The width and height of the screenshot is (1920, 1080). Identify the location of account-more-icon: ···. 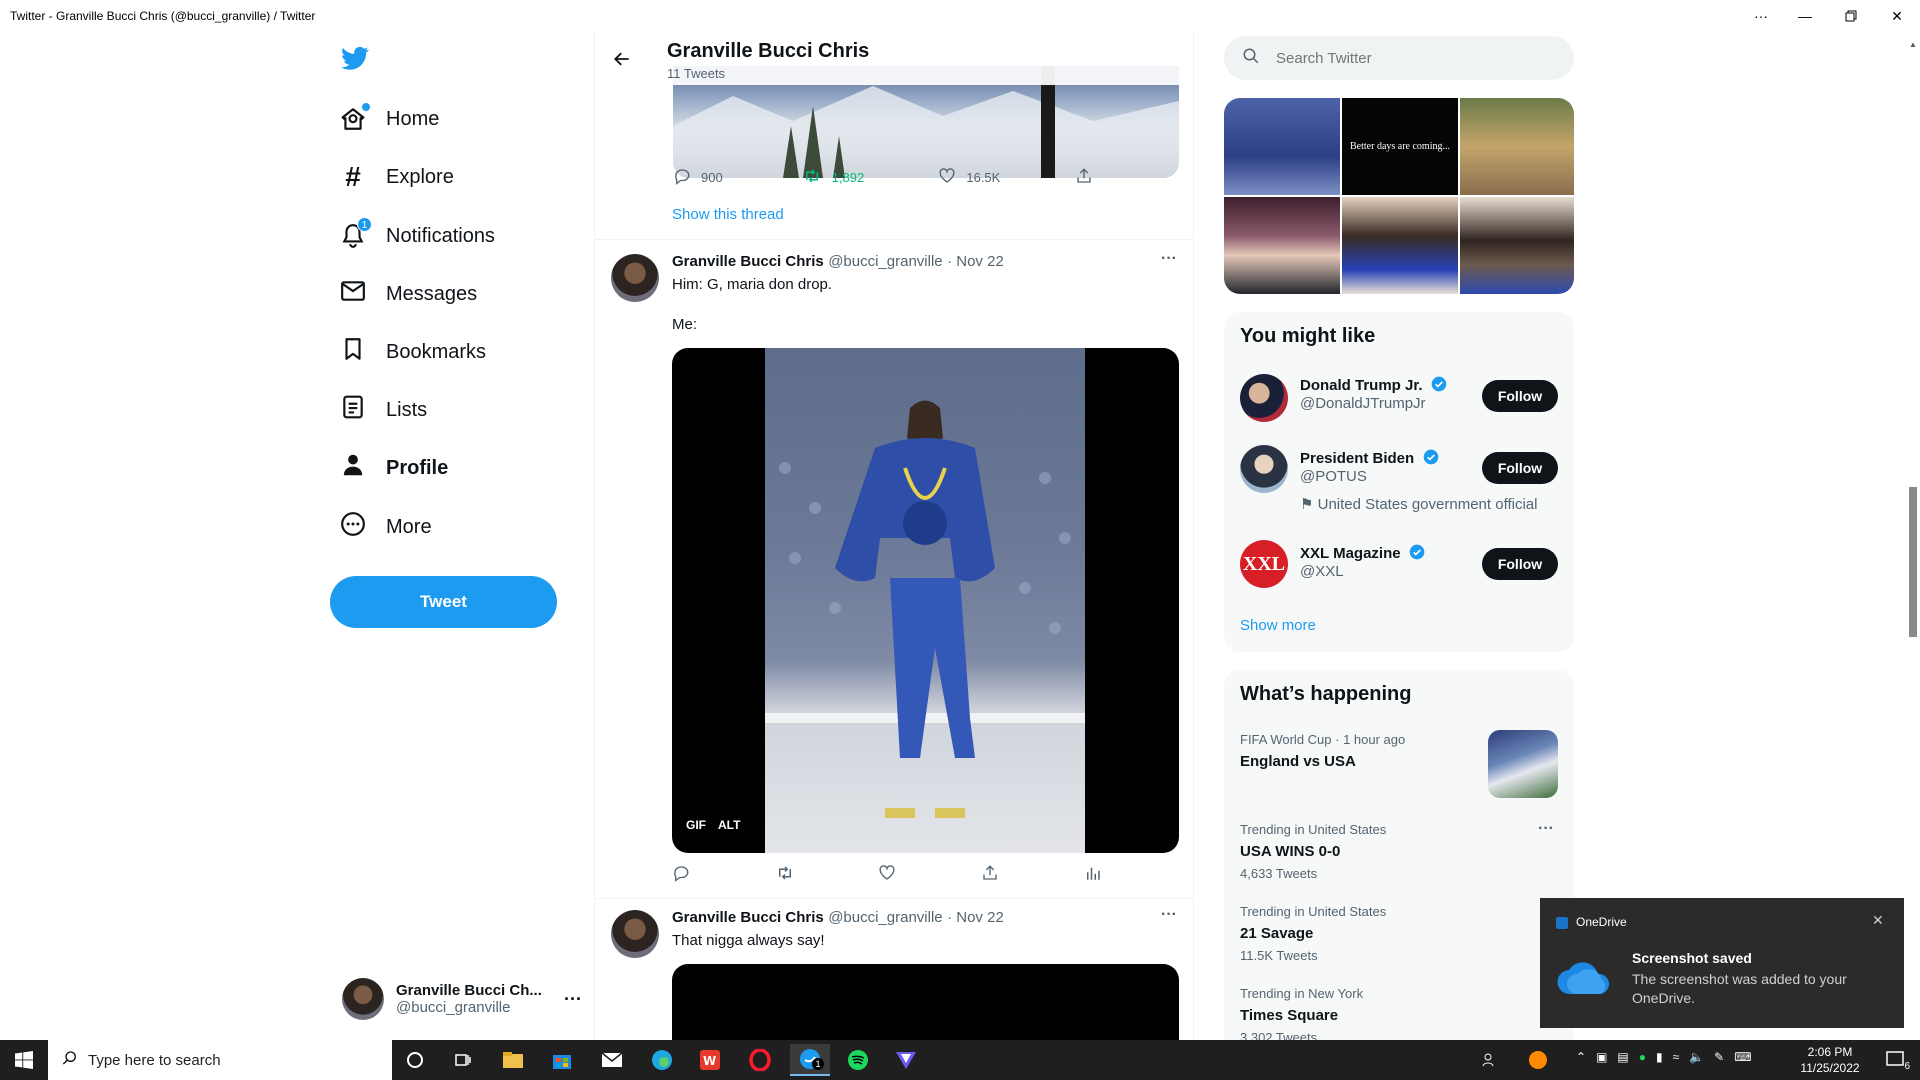
(573, 999).